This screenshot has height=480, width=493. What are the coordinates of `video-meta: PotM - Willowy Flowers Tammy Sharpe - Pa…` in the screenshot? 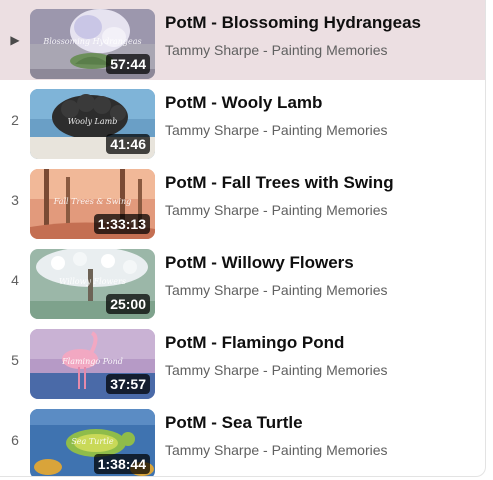 It's located at (322, 275).